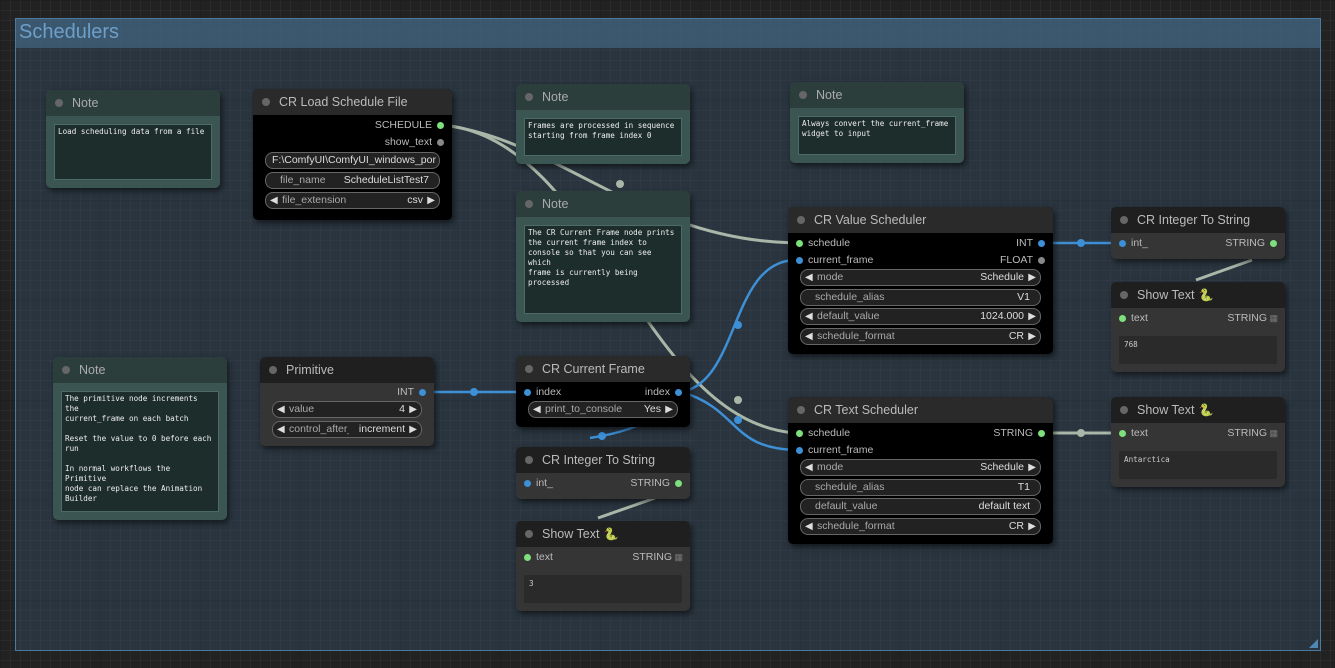 This screenshot has height=668, width=1335. I want to click on control-after-generate-combo: ◀ control_after_generate increment ▶, so click(347, 429).